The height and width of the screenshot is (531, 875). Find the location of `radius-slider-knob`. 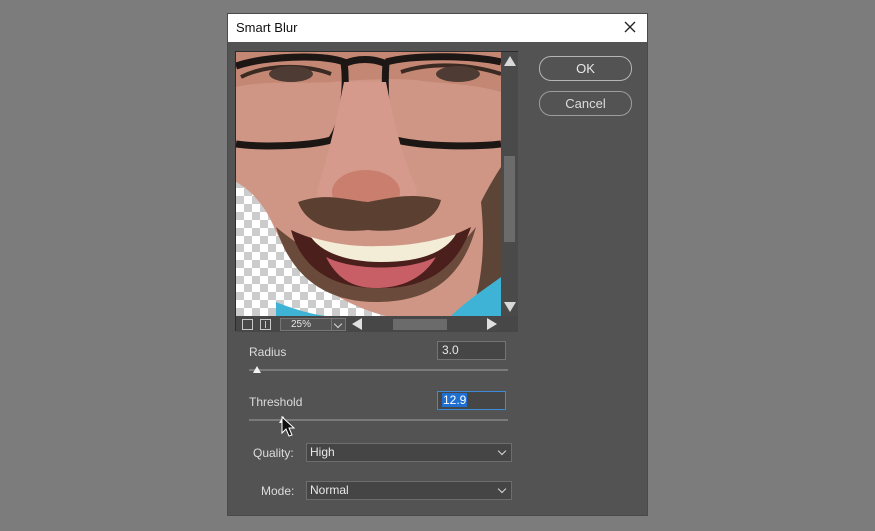

radius-slider-knob is located at coordinates (257, 369).